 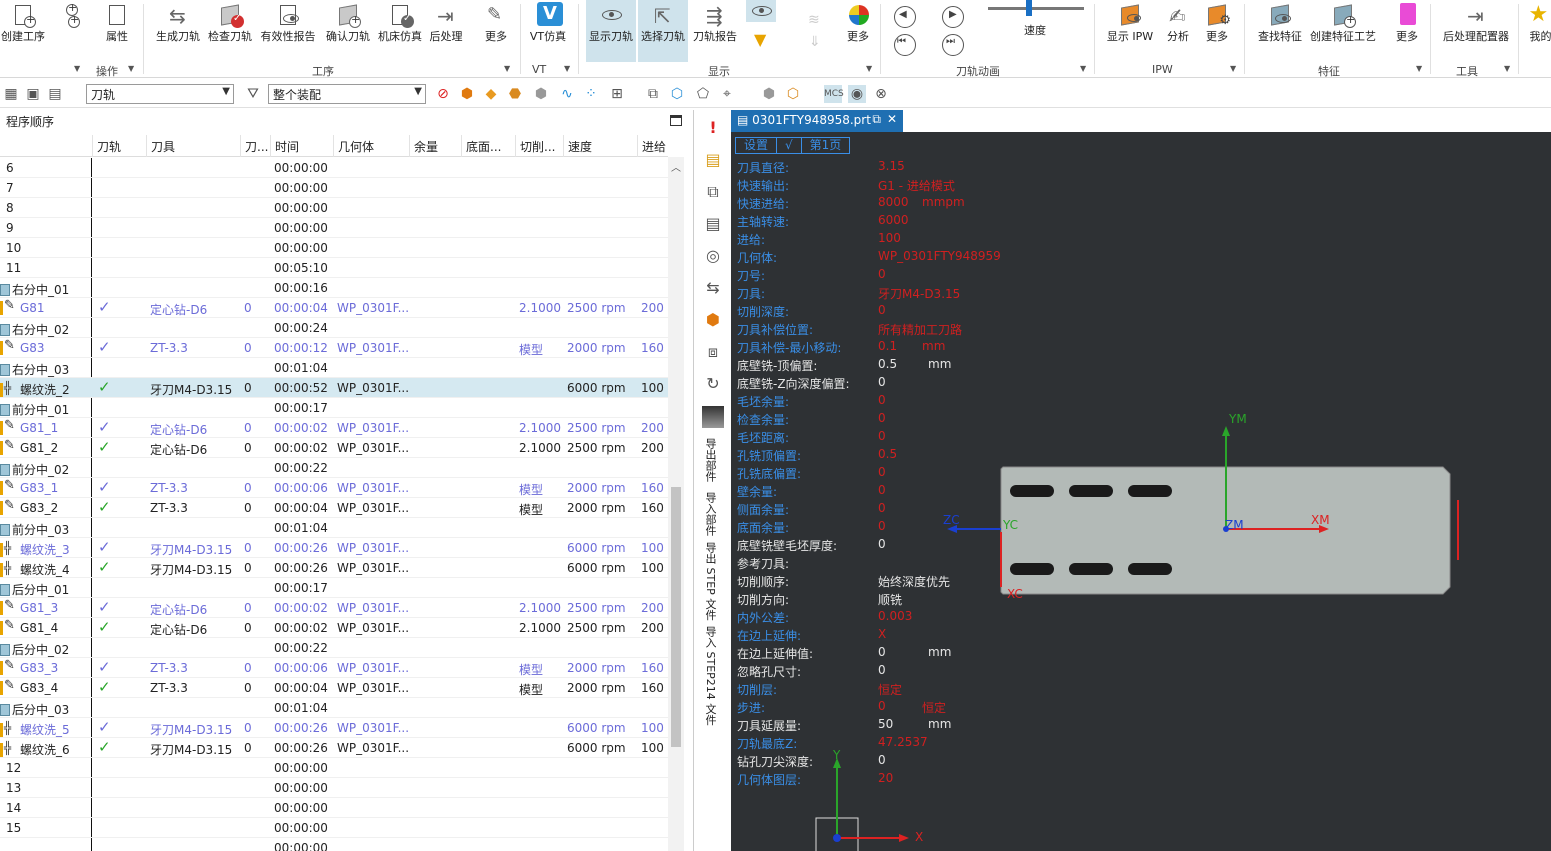 I want to click on step-back-button, so click(x=905, y=14).